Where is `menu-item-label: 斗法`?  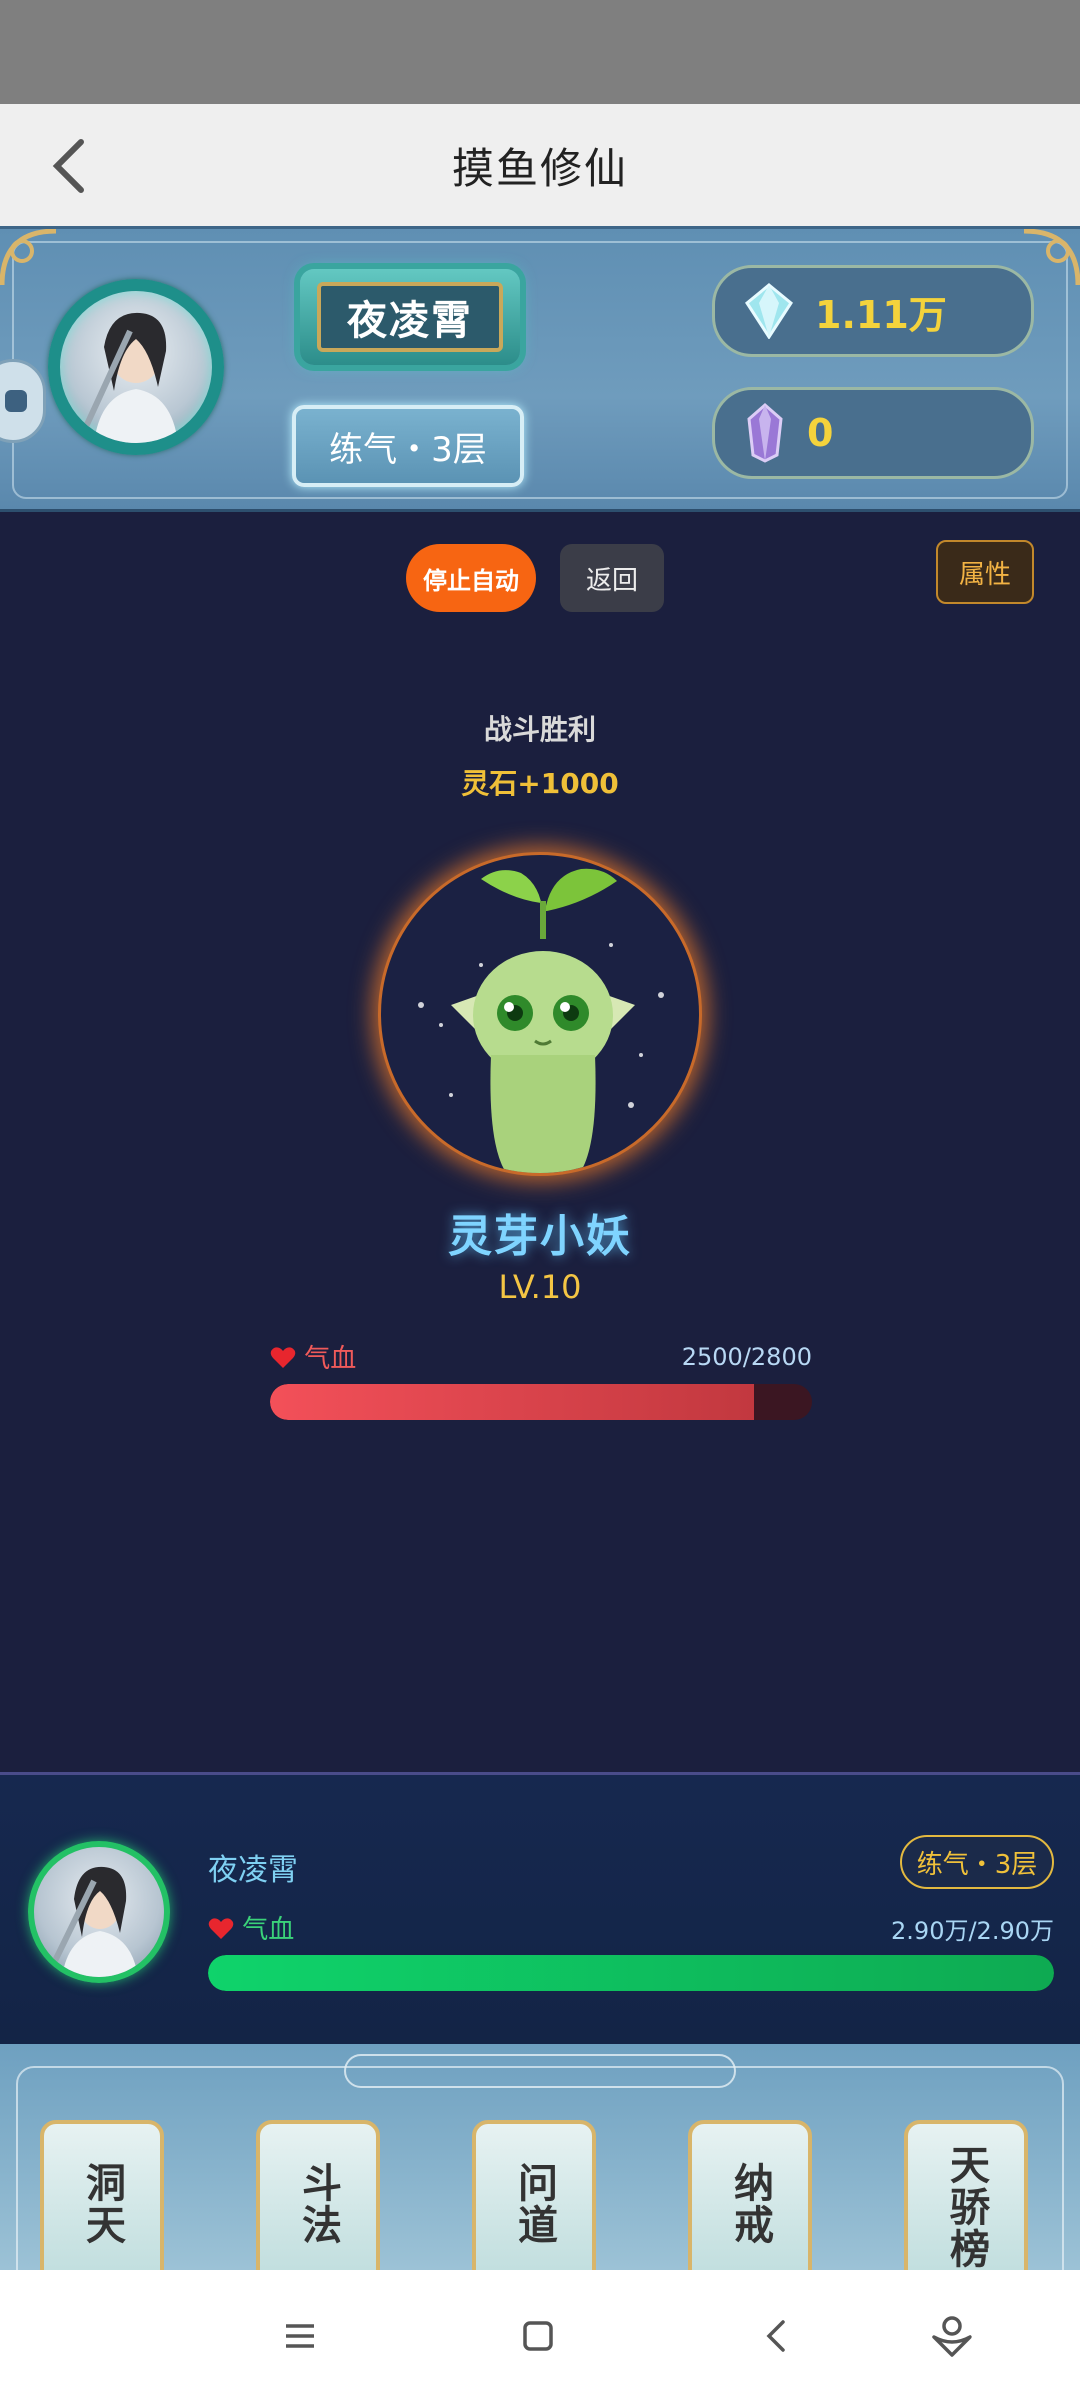 menu-item-label: 斗法 is located at coordinates (318, 2204).